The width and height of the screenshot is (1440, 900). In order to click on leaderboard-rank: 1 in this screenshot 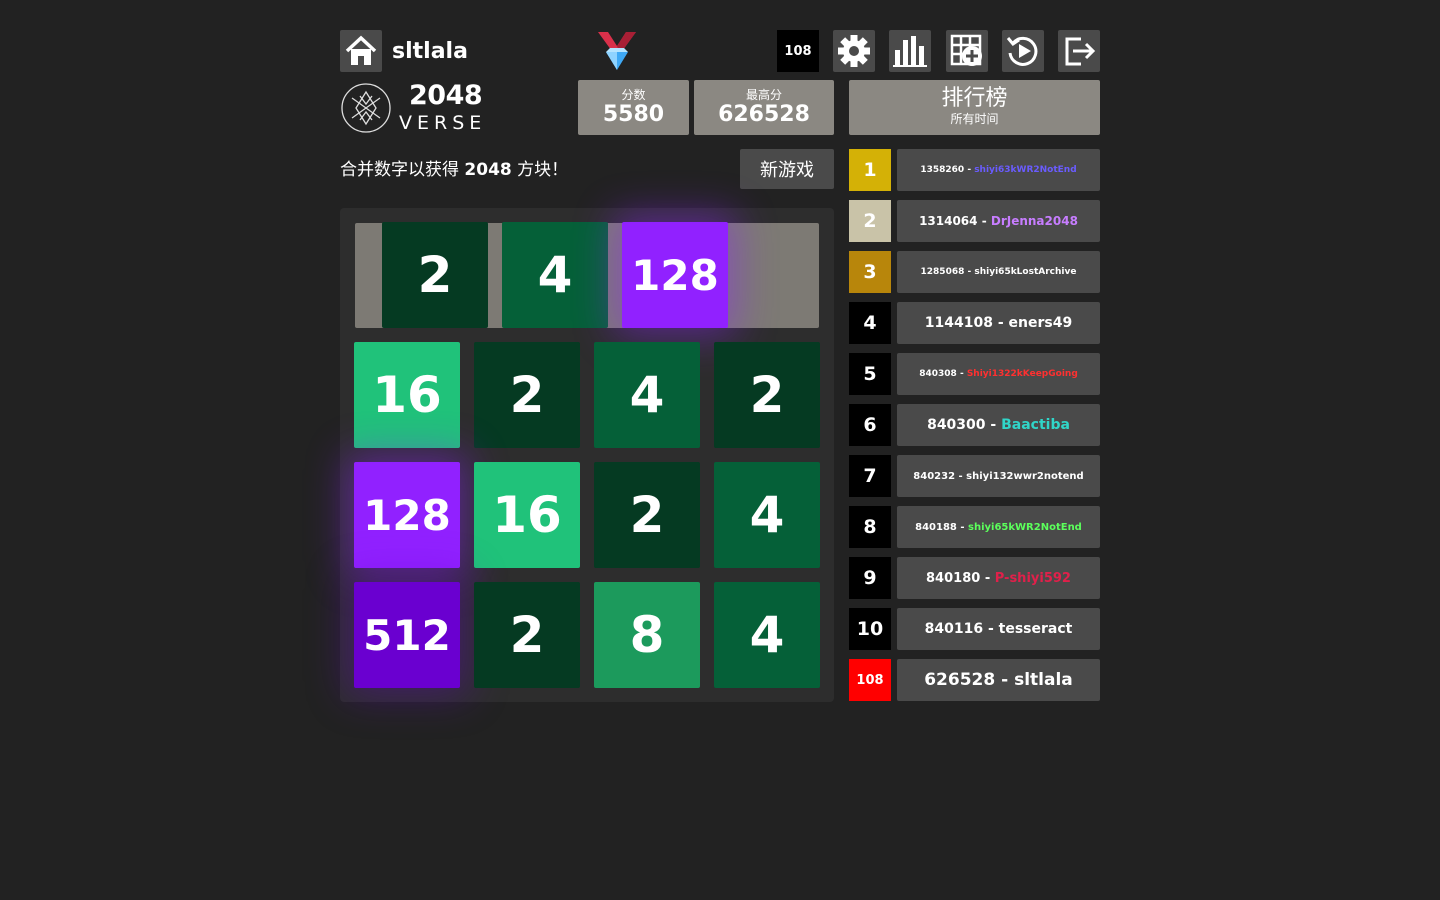, I will do `click(870, 170)`.